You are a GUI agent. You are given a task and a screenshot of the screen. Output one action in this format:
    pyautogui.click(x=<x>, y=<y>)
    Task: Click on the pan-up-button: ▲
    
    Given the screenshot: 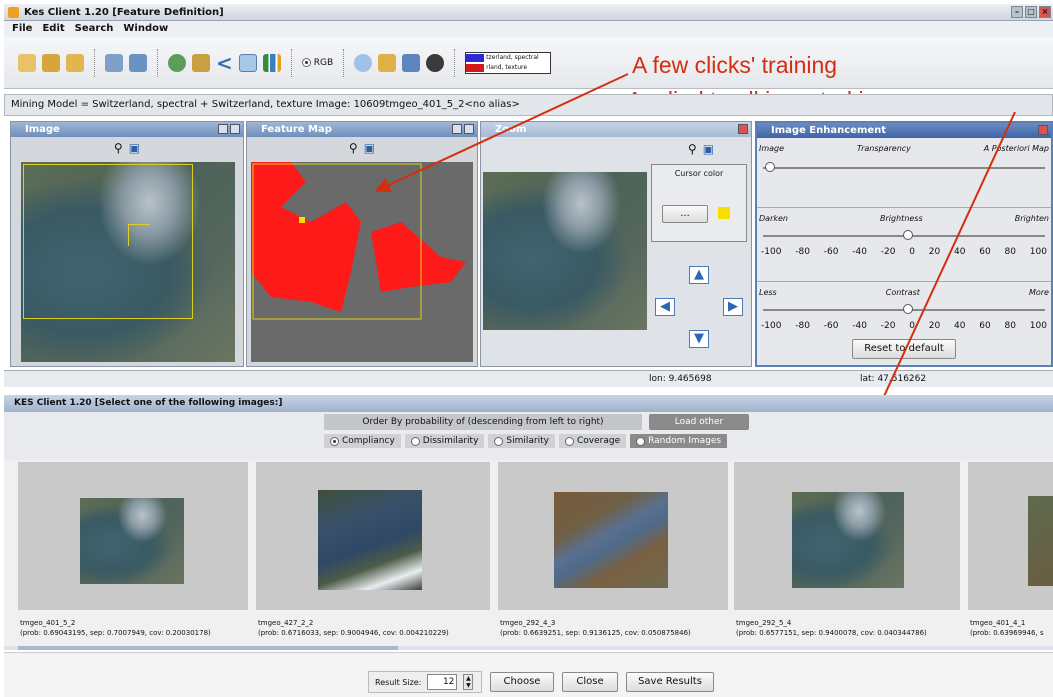 What is the action you would take?
    pyautogui.click(x=699, y=275)
    